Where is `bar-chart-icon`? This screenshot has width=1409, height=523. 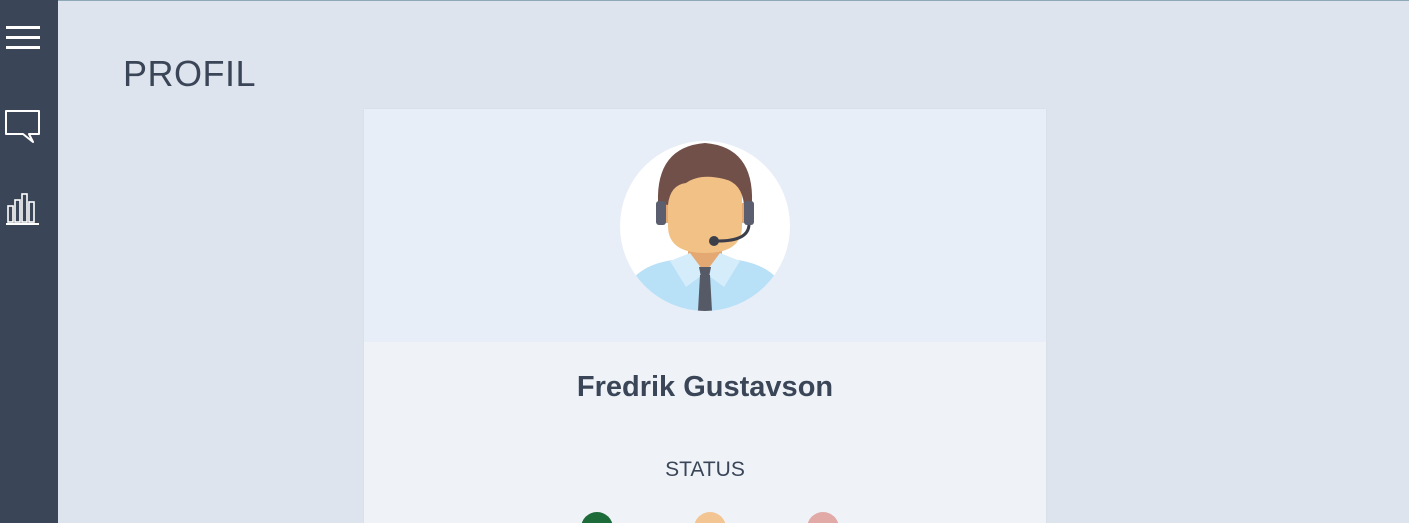 bar-chart-icon is located at coordinates (22, 209).